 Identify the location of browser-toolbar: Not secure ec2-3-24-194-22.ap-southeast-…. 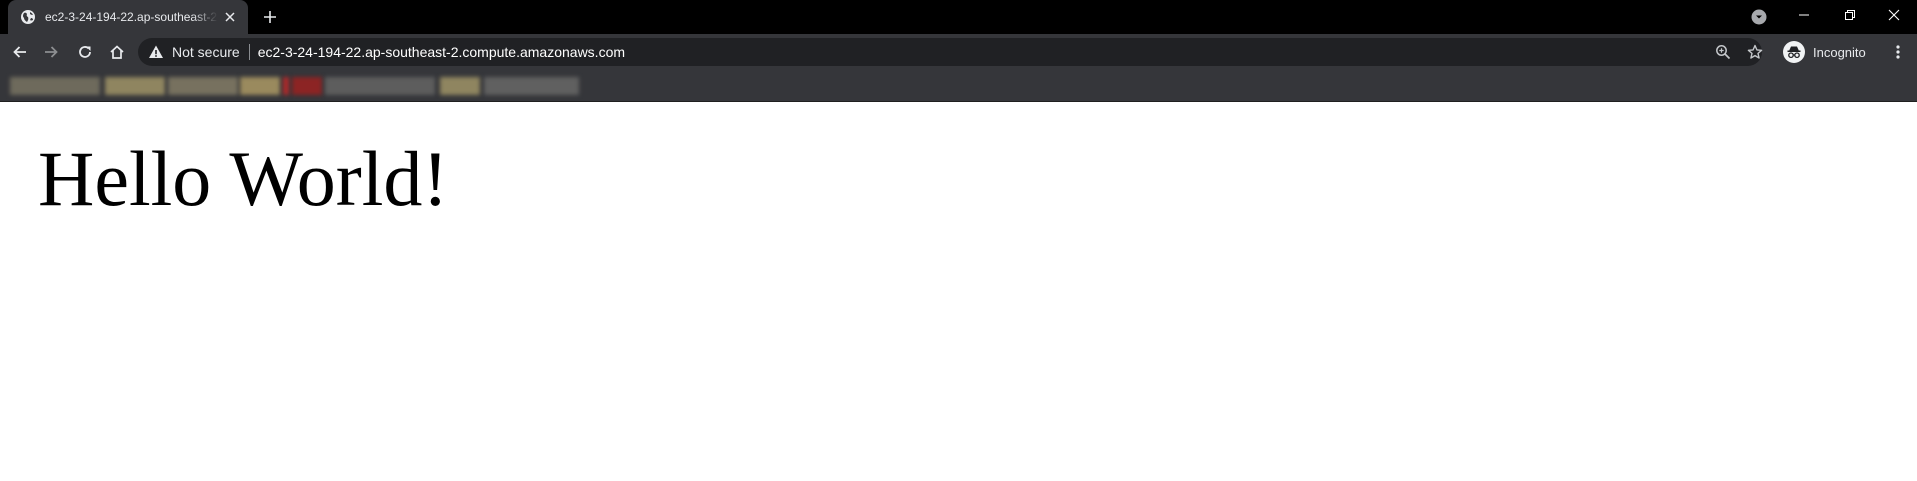
(958, 52).